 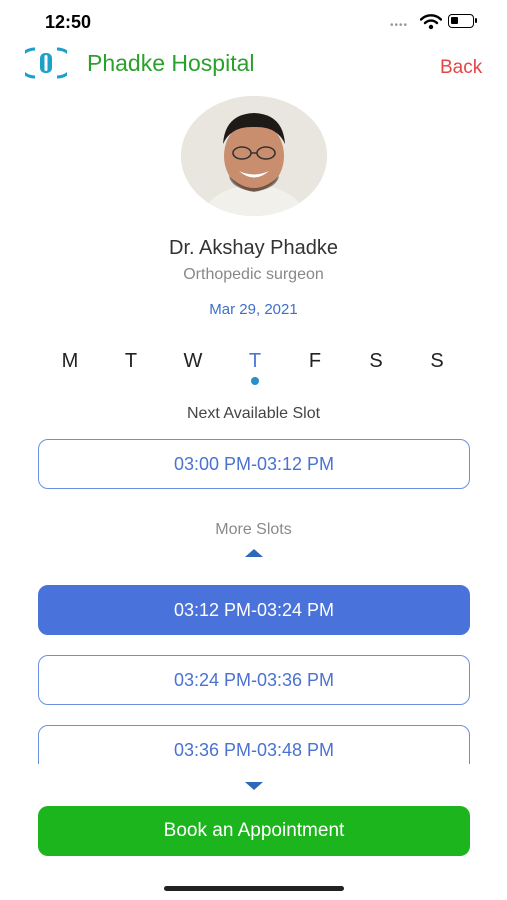 What do you see at coordinates (399, 25) in the screenshot?
I see `cellular-signal-icon: ••••` at bounding box center [399, 25].